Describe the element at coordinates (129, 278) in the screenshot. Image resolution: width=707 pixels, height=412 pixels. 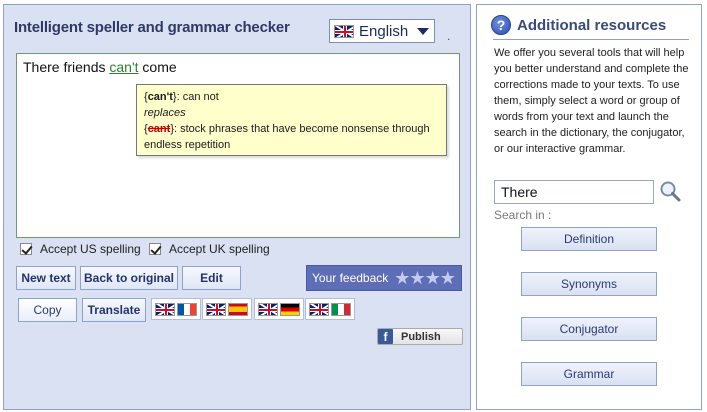
I see `back-to-original-button: Back to original` at that location.